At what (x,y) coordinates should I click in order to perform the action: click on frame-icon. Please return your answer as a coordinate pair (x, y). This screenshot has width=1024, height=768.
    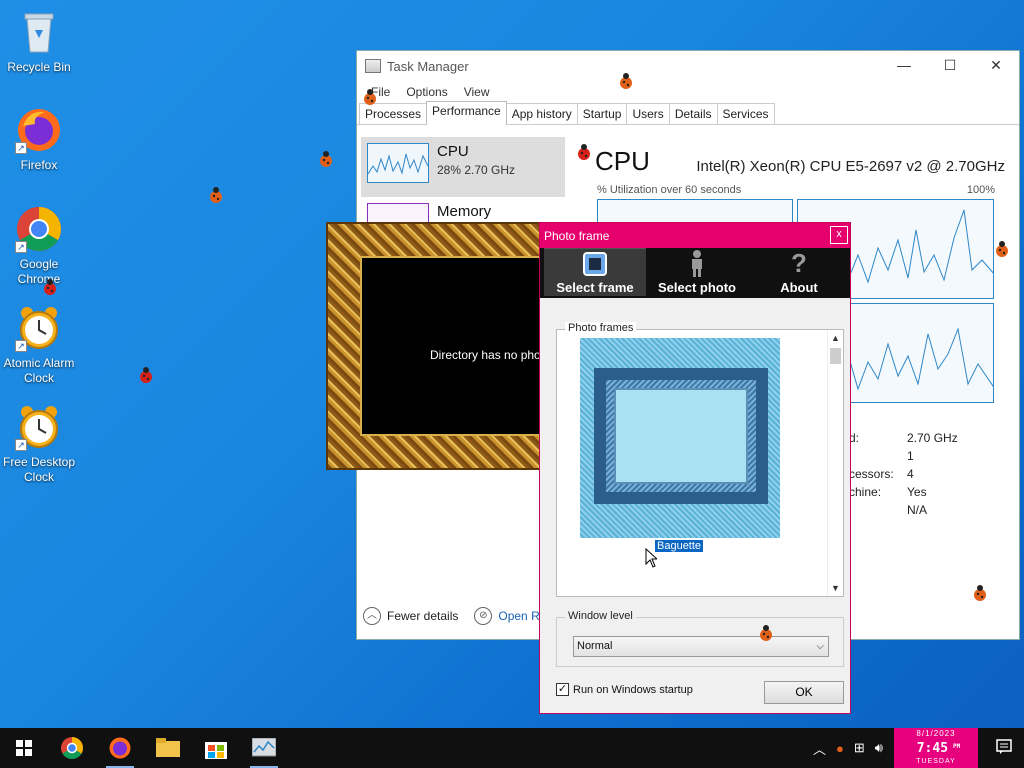
    Looking at the image, I should click on (595, 264).